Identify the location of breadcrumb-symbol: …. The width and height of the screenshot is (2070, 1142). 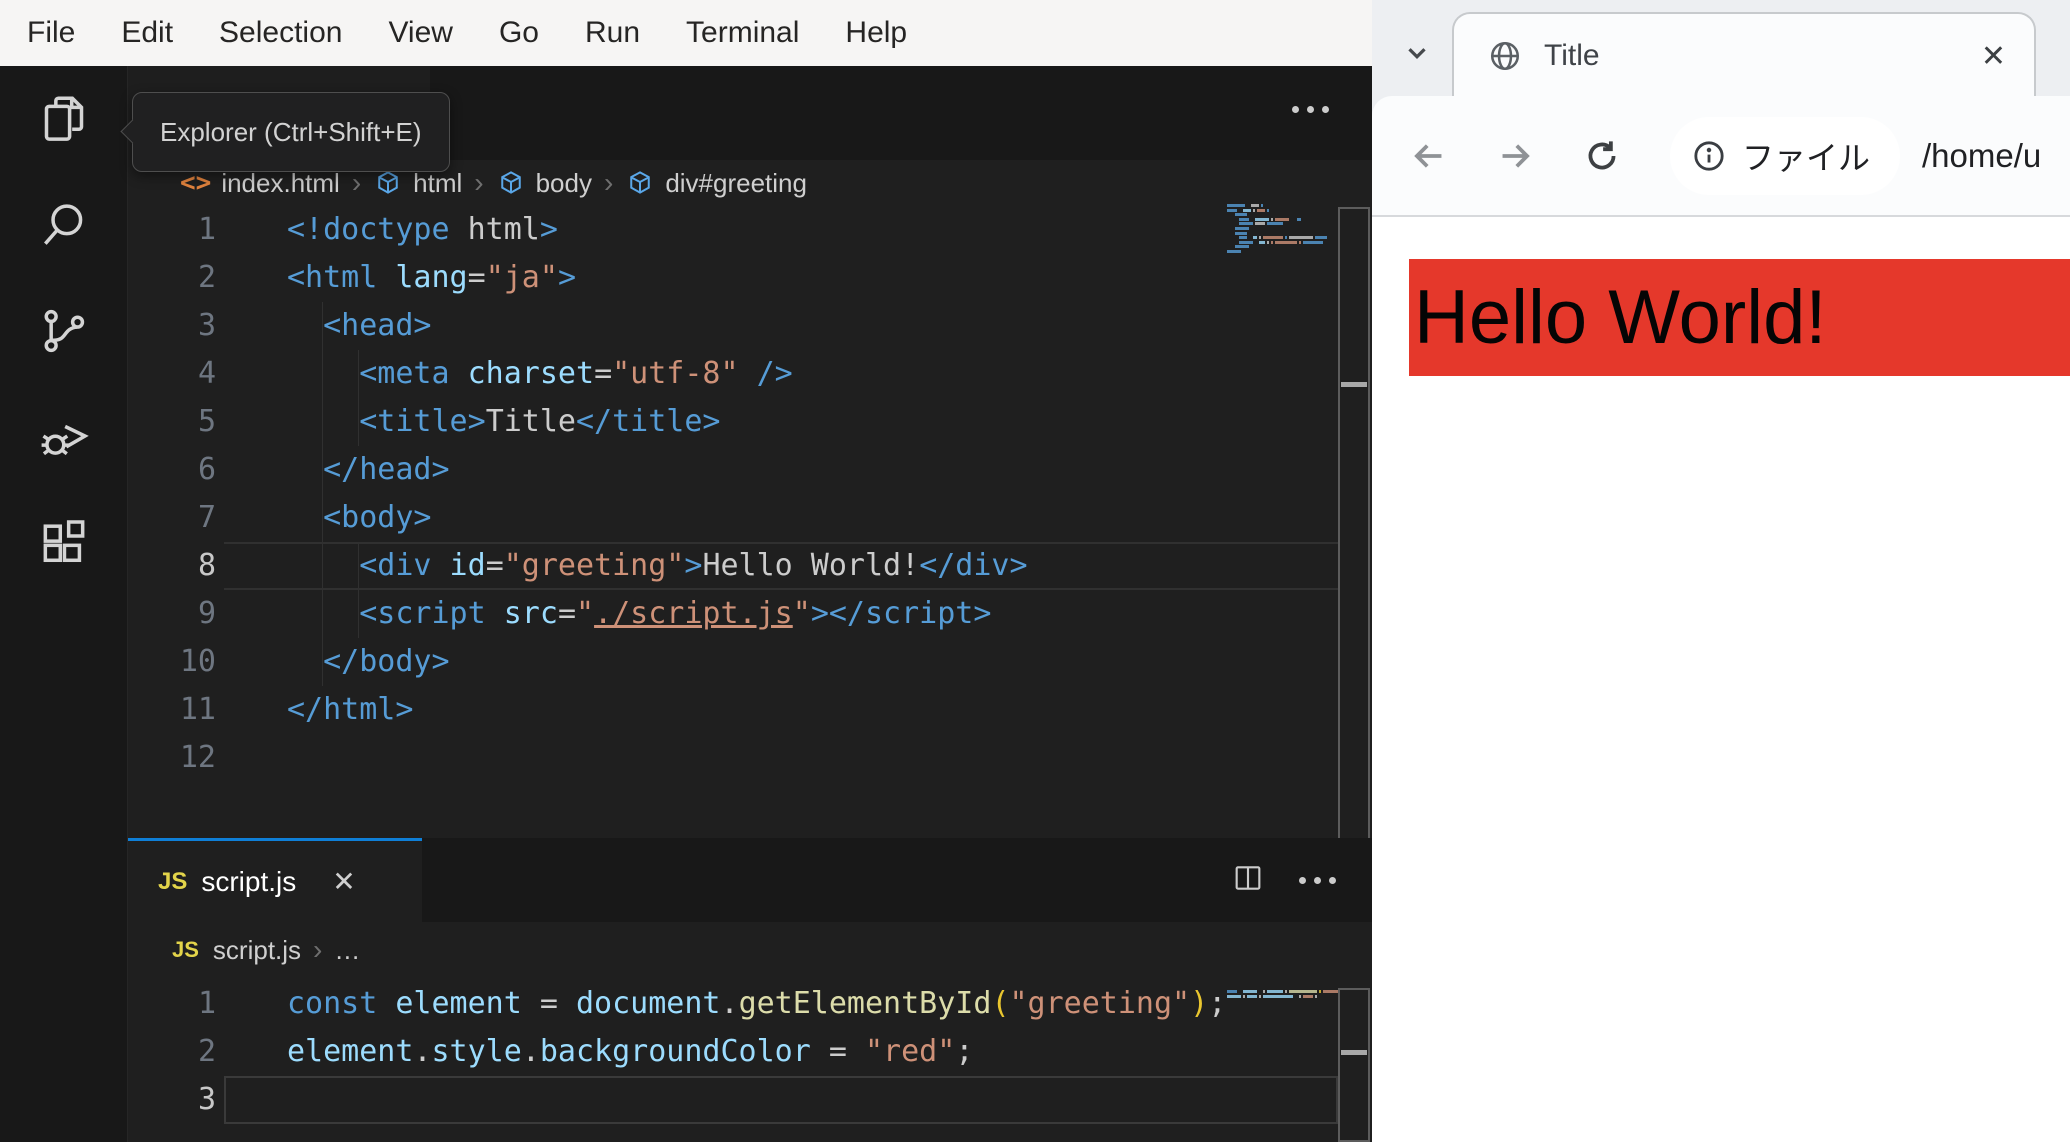
(347, 950).